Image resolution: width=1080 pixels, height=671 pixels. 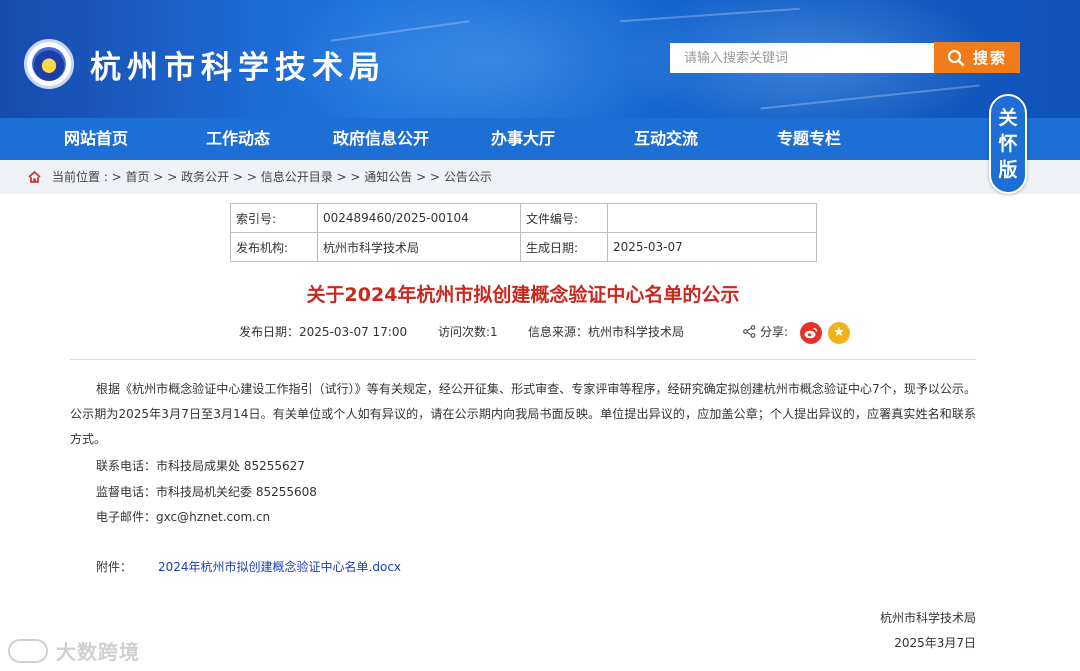 What do you see at coordinates (712, 247) in the screenshot?
I see `generated-date-value: 2025-03-07` at bounding box center [712, 247].